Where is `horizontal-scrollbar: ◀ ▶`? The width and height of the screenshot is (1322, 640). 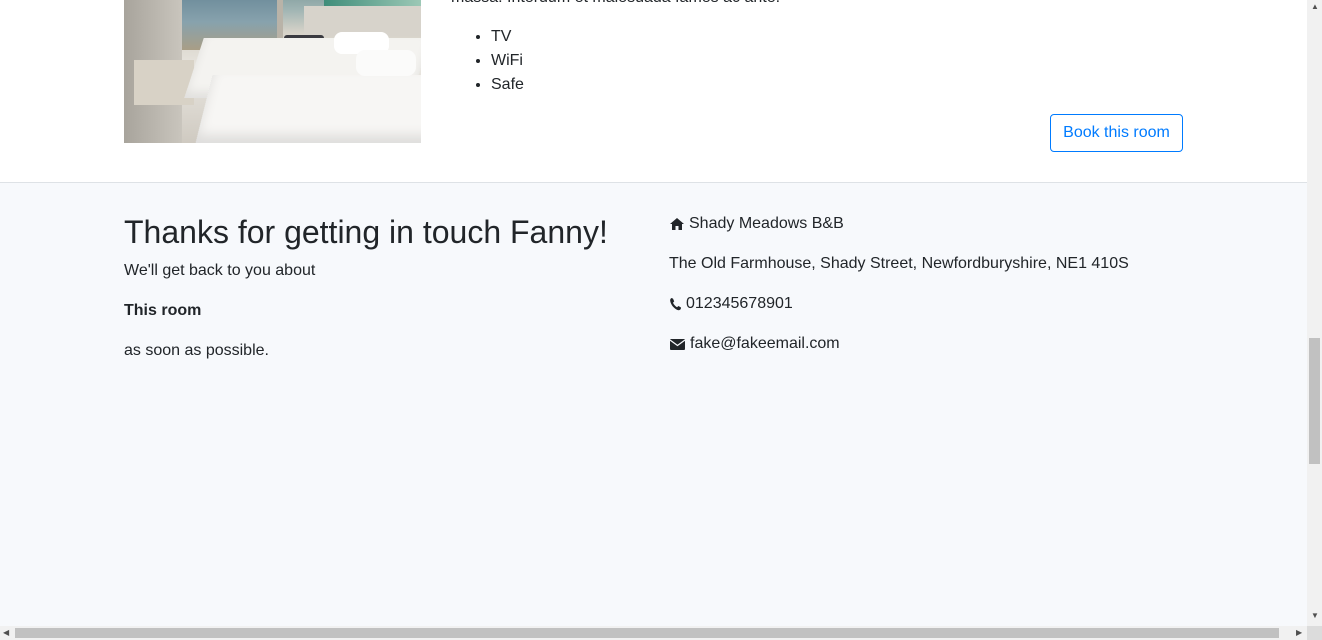 horizontal-scrollbar: ◀ ▶ is located at coordinates (661, 633).